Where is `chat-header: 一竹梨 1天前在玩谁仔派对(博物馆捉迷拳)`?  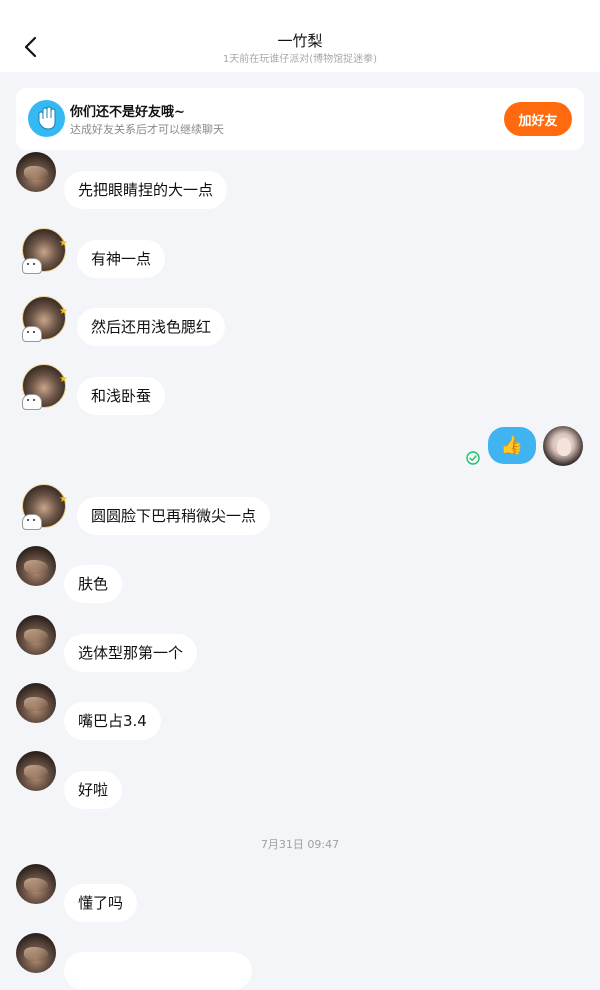
chat-header: 一竹梨 1天前在玩谁仔派对(博物馆捉迷拳) is located at coordinates (300, 36).